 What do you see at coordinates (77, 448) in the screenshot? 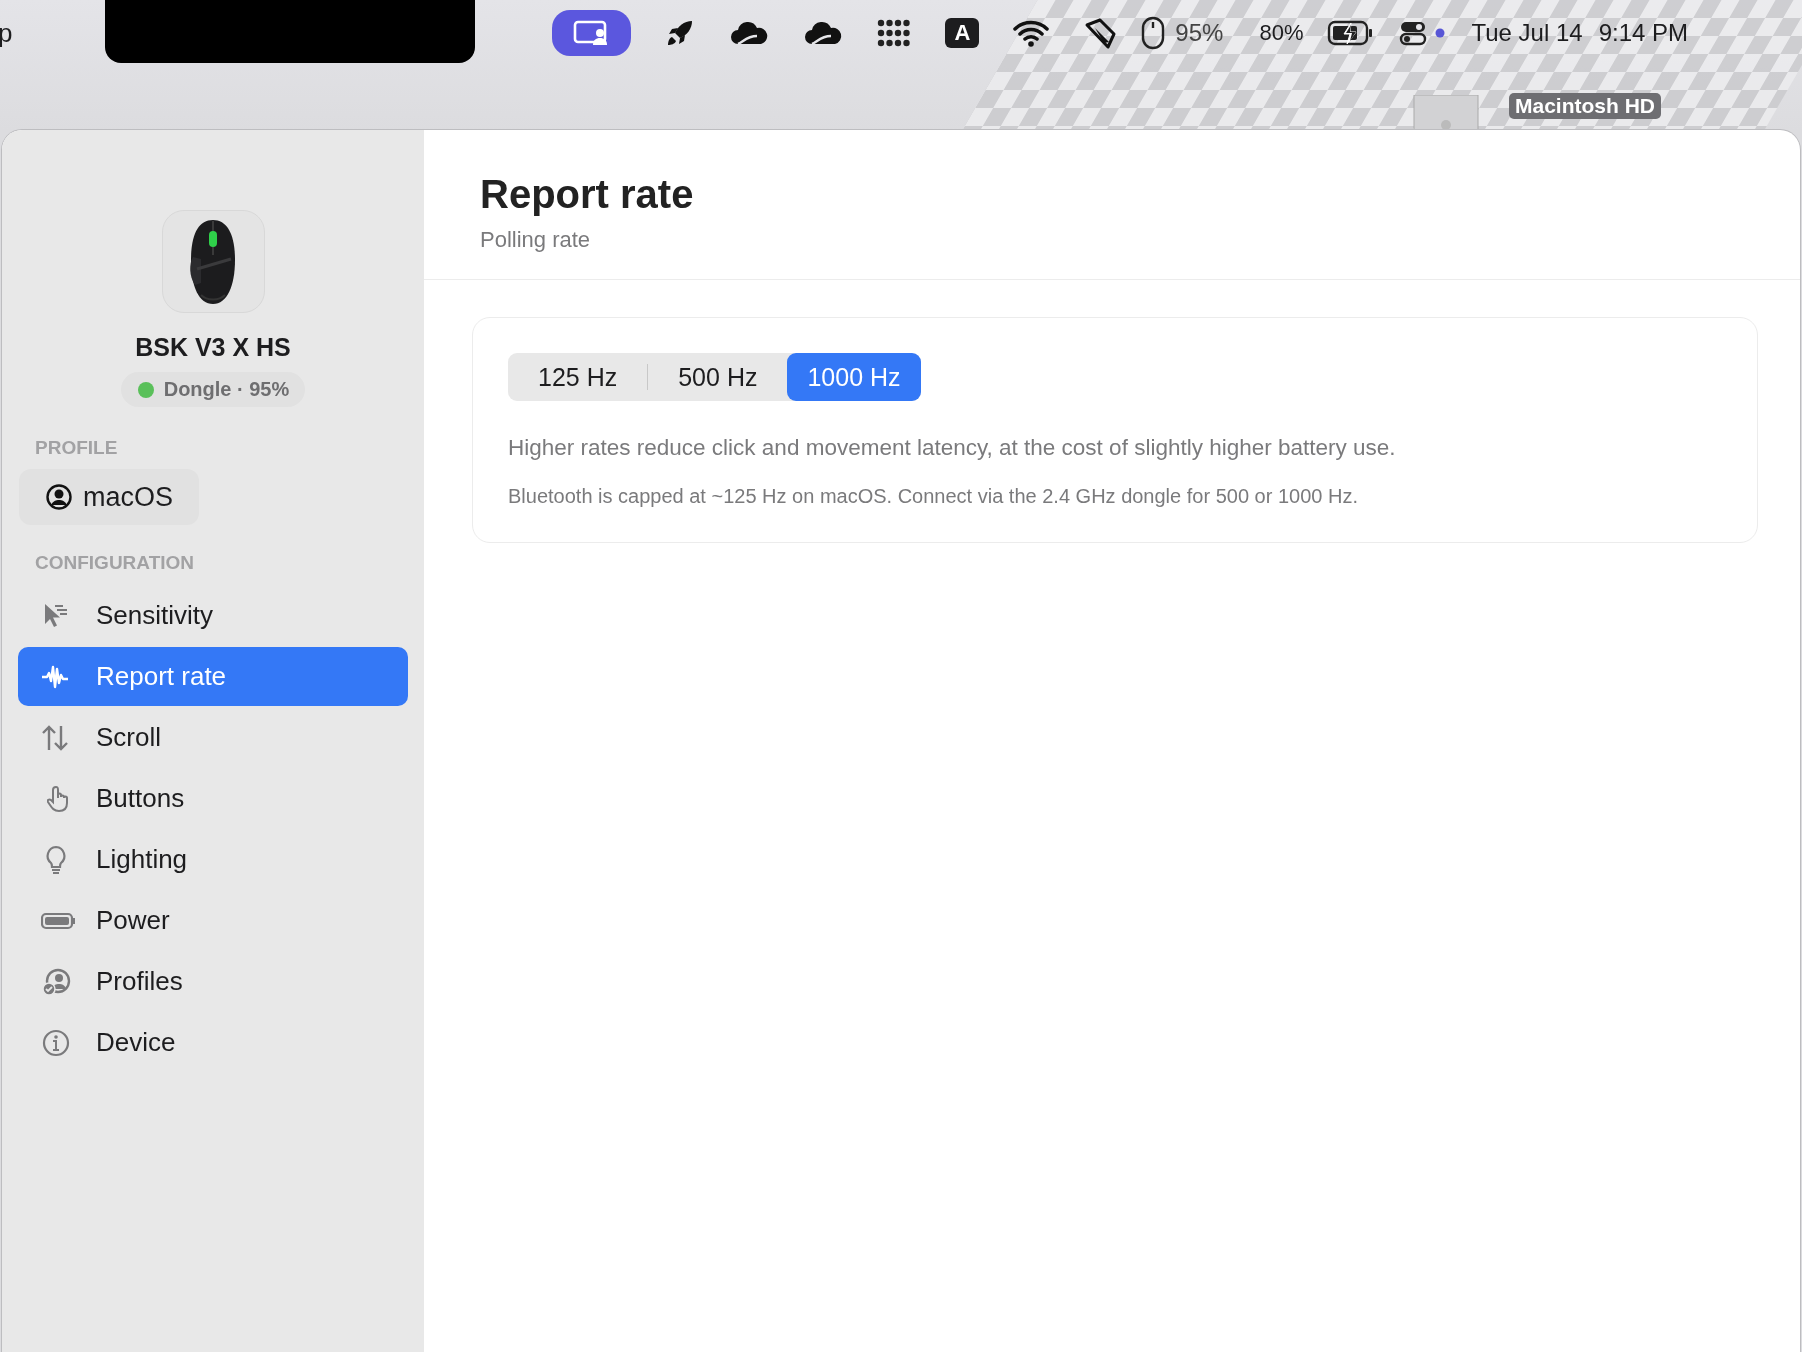
I see `section-heading: PROFILE` at bounding box center [77, 448].